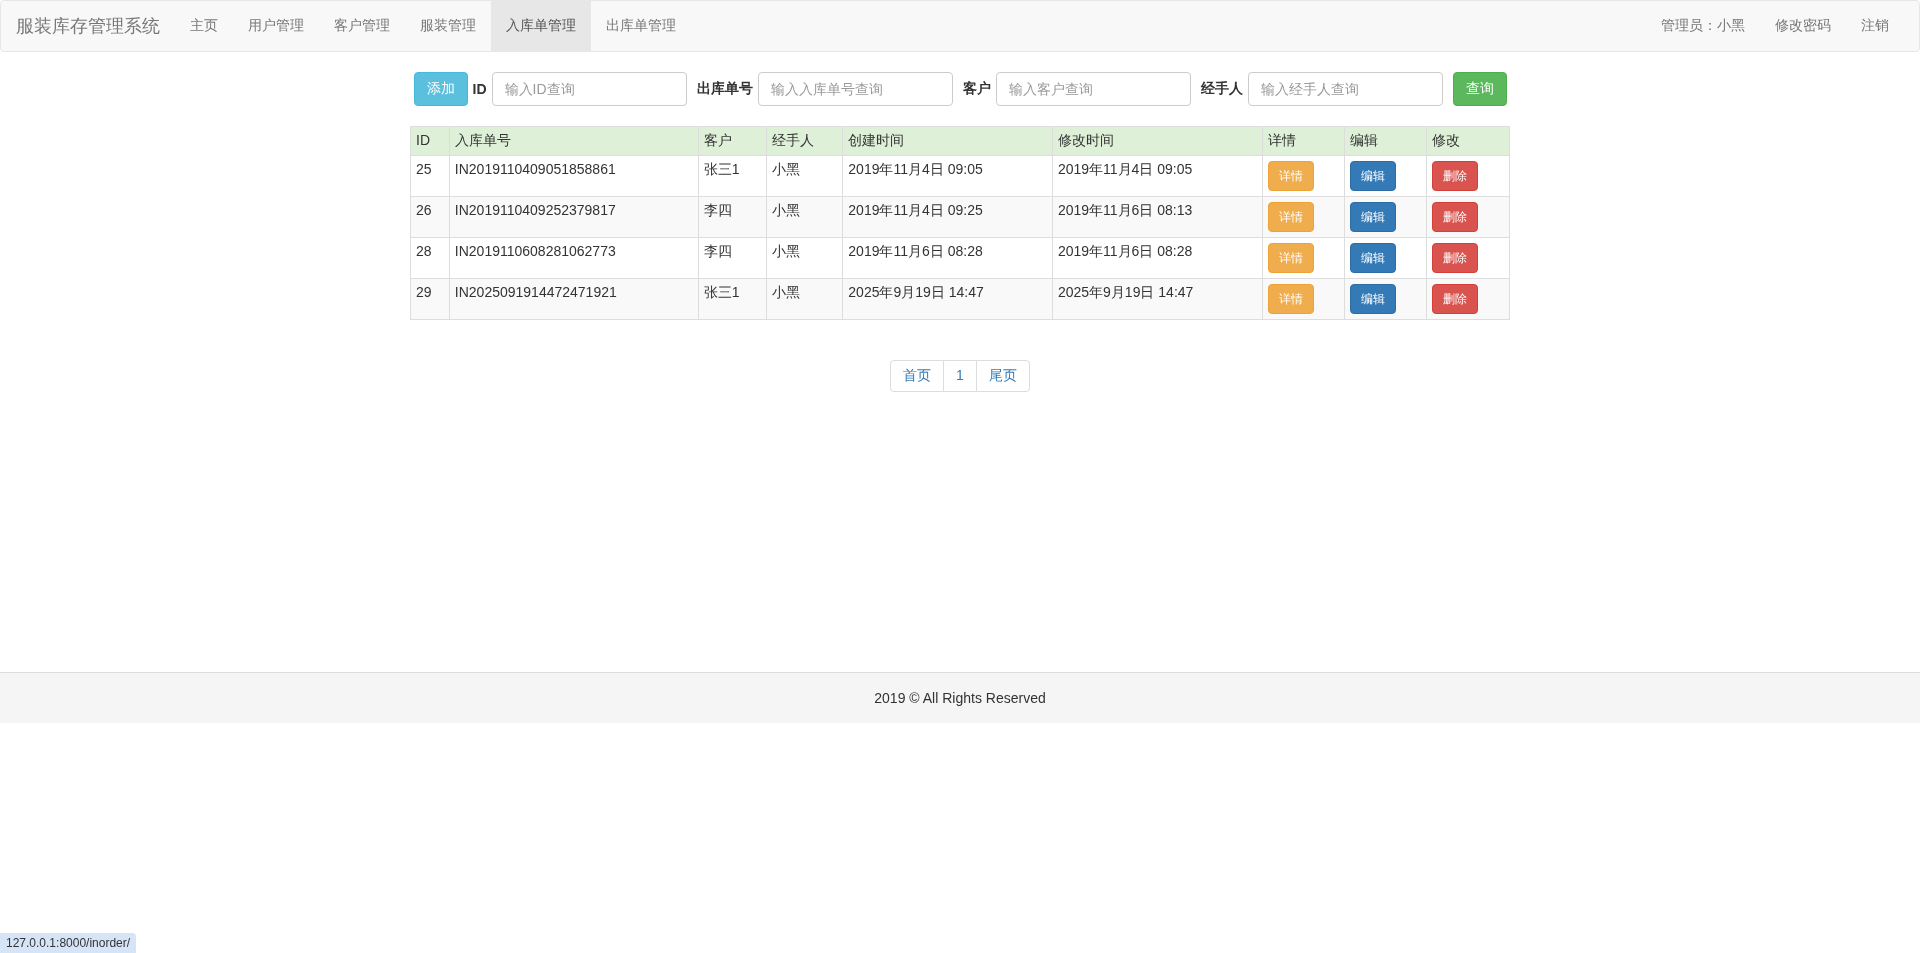 The image size is (1920, 953). I want to click on column-header: 修改时间, so click(1157, 141).